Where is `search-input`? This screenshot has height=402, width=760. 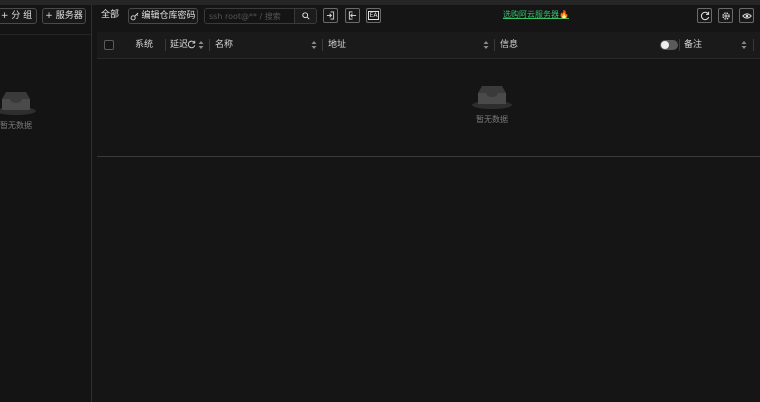 search-input is located at coordinates (253, 16).